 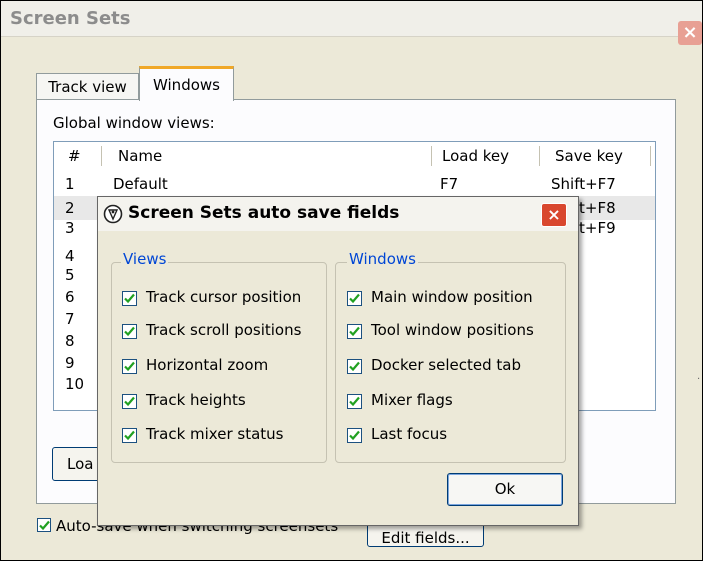 I want to click on row-number: 9, so click(x=70, y=363).